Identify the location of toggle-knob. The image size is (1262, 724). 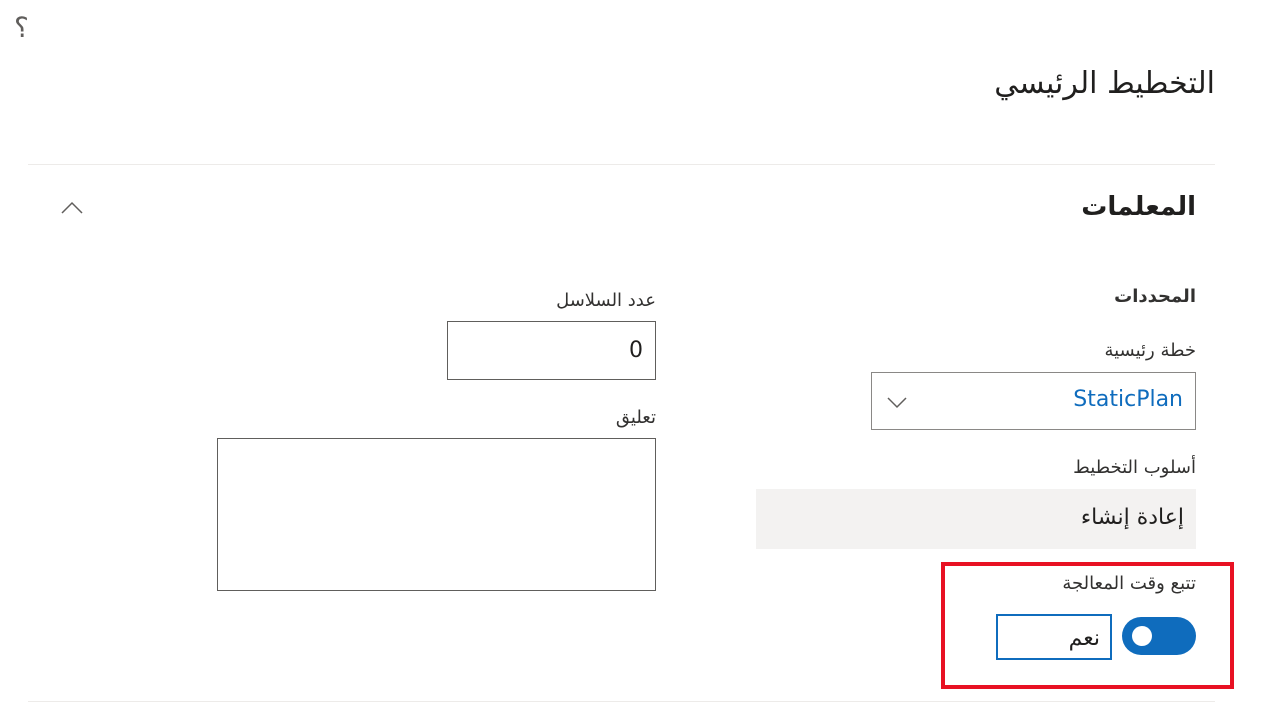
(1142, 636).